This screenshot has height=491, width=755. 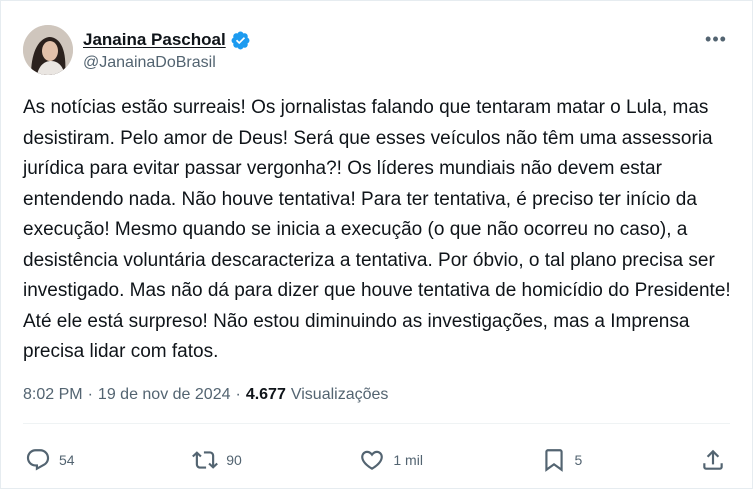 What do you see at coordinates (149, 63) in the screenshot?
I see `author-handle: @JanainaDoBrasil` at bounding box center [149, 63].